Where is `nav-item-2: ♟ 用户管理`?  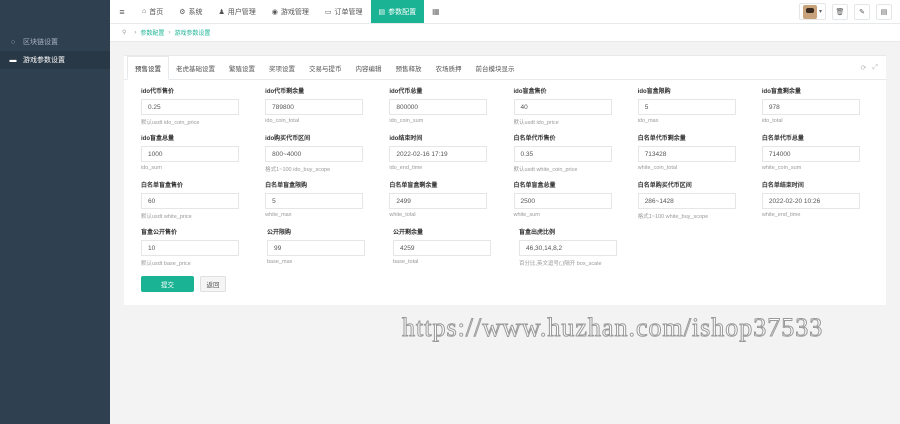 nav-item-2: ♟ 用户管理 is located at coordinates (237, 11).